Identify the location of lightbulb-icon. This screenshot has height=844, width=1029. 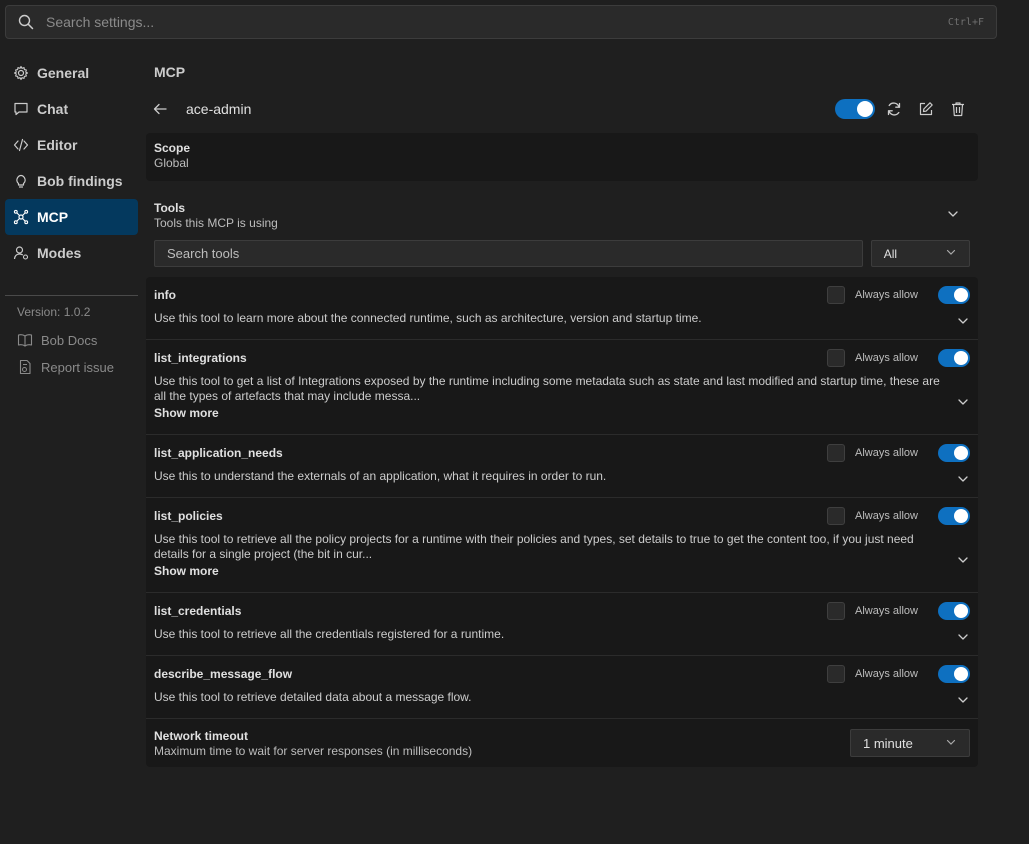
(25, 181).